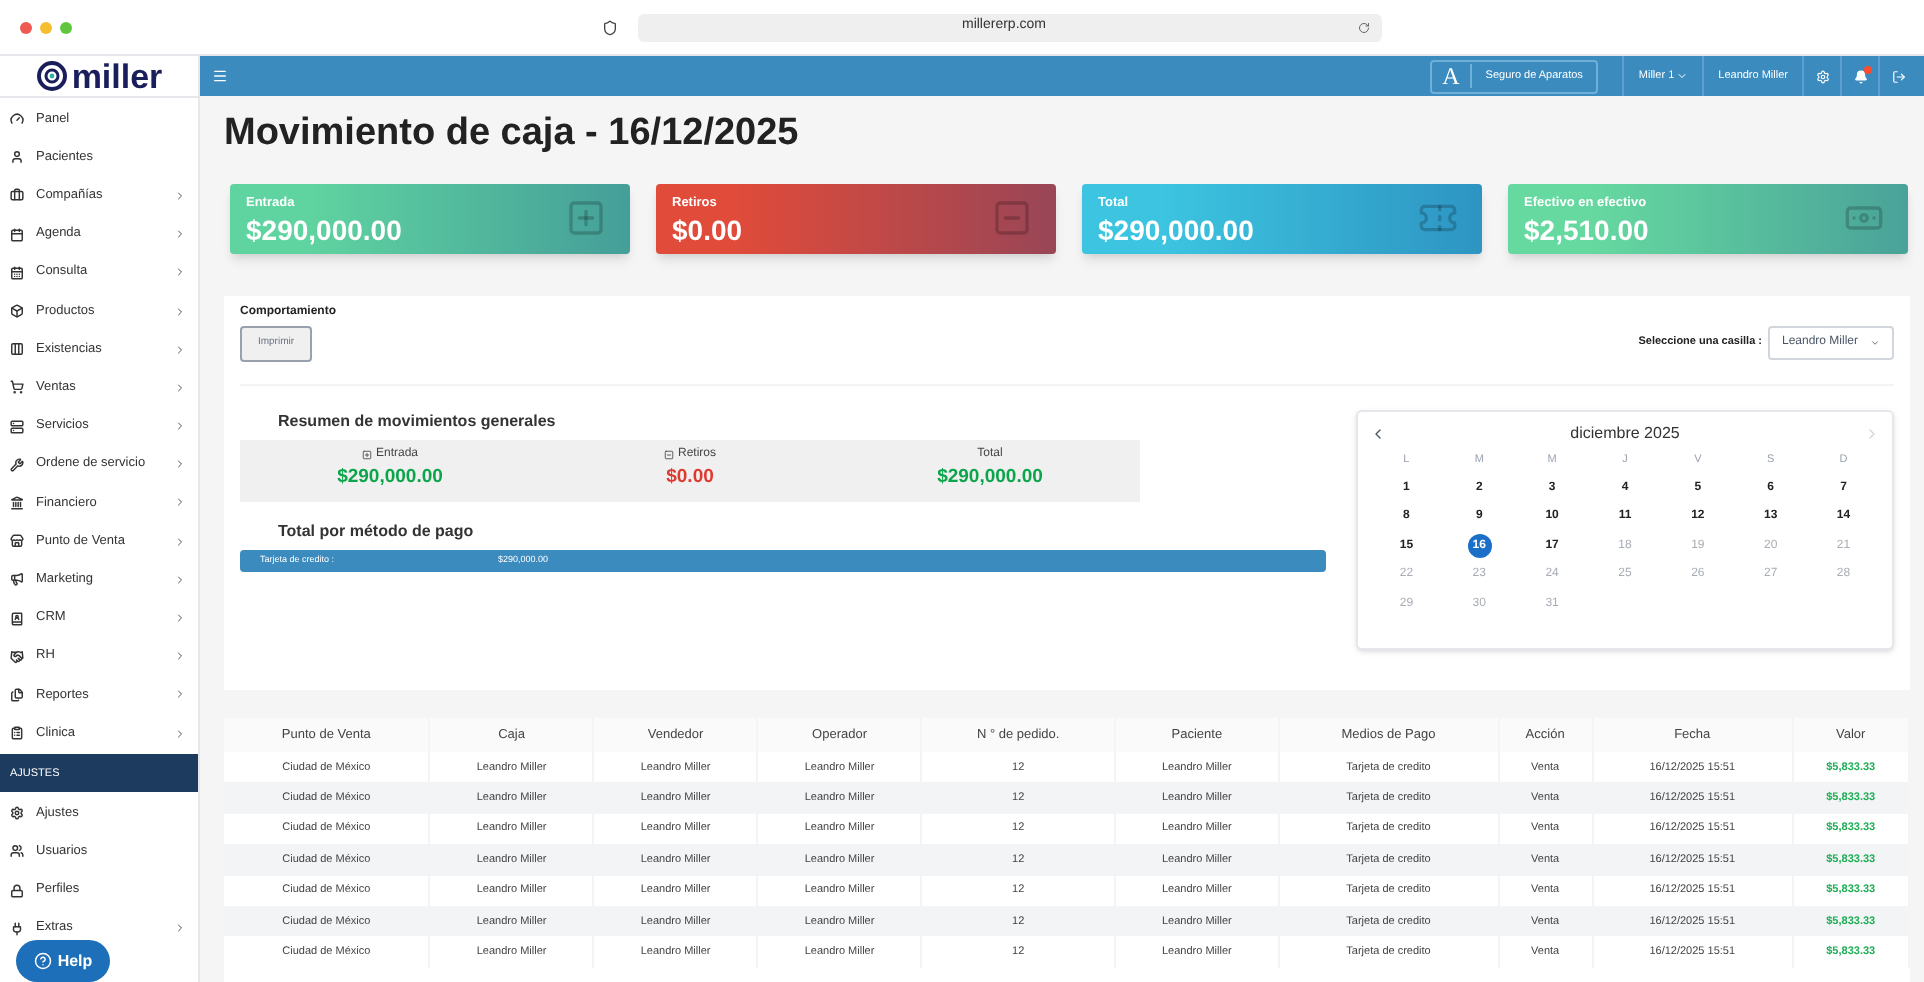 Image resolution: width=1924 pixels, height=982 pixels. I want to click on columns-icon, so click(17, 349).